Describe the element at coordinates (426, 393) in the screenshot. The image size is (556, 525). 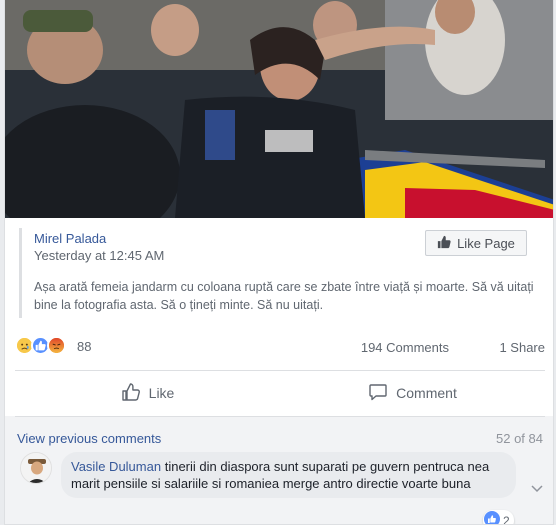
I see `comment-label: Comment` at that location.